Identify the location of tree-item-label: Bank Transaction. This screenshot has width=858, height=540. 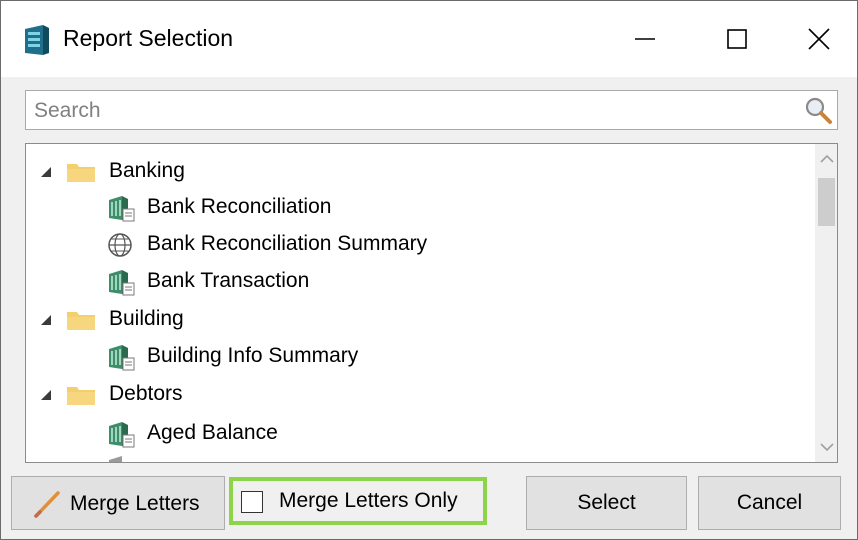
(228, 280).